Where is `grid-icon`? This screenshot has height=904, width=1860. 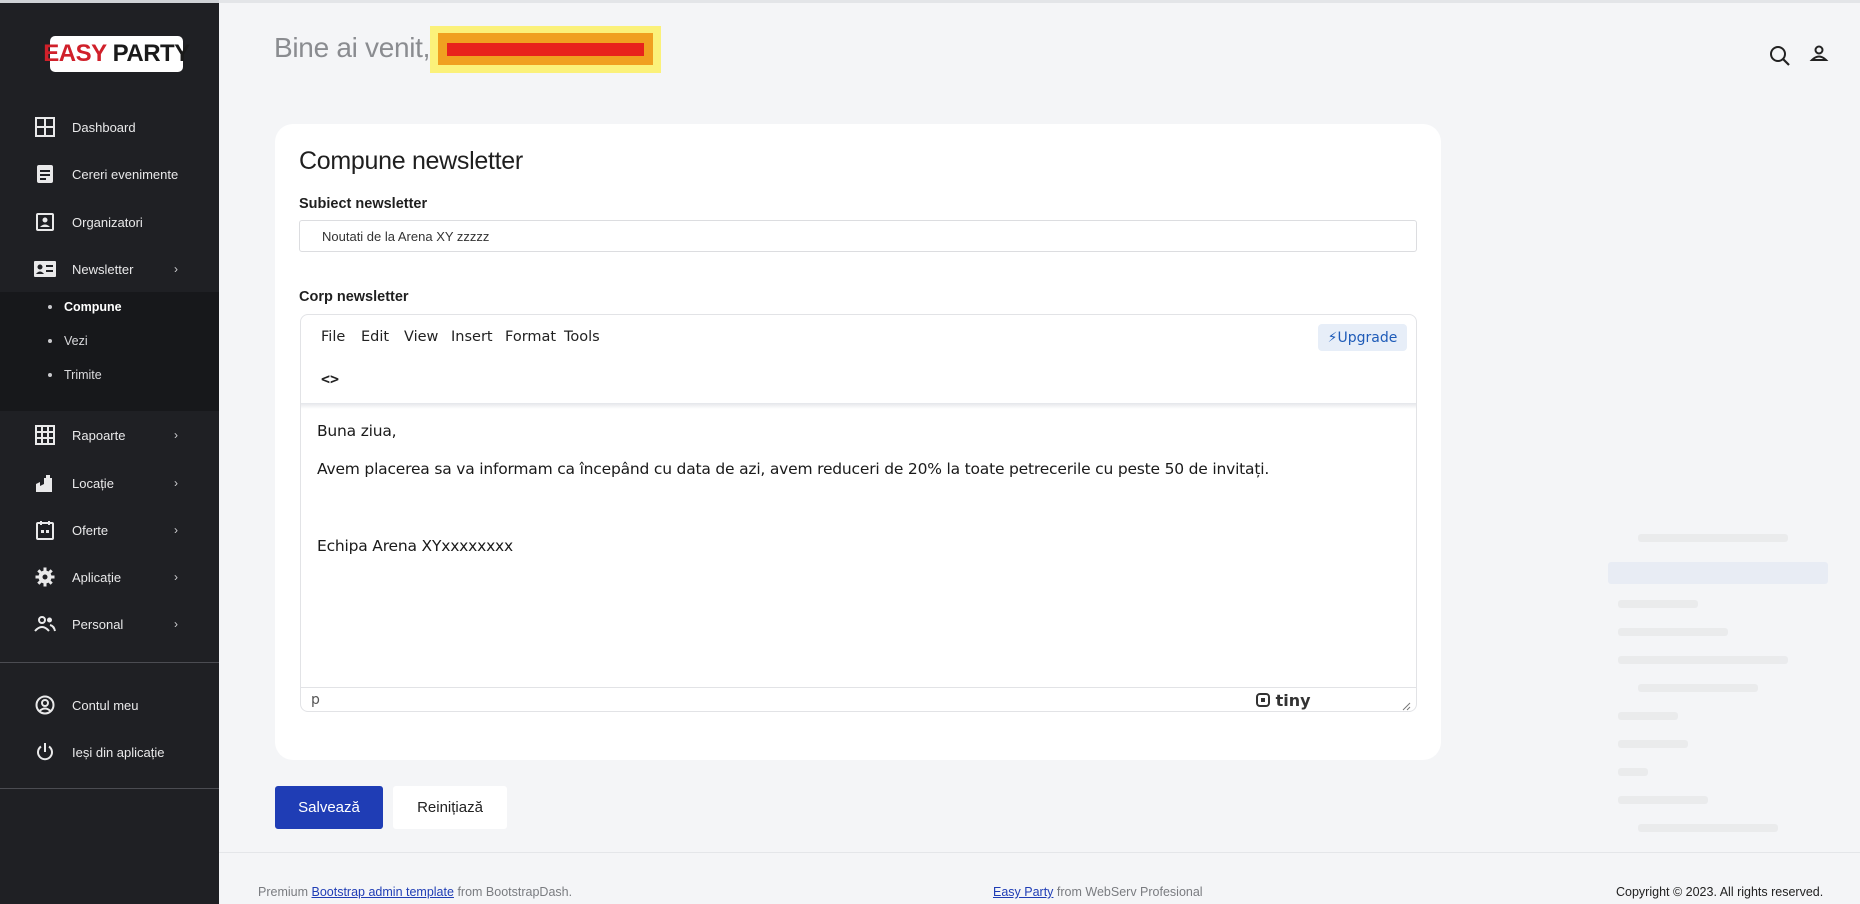 grid-icon is located at coordinates (45, 435).